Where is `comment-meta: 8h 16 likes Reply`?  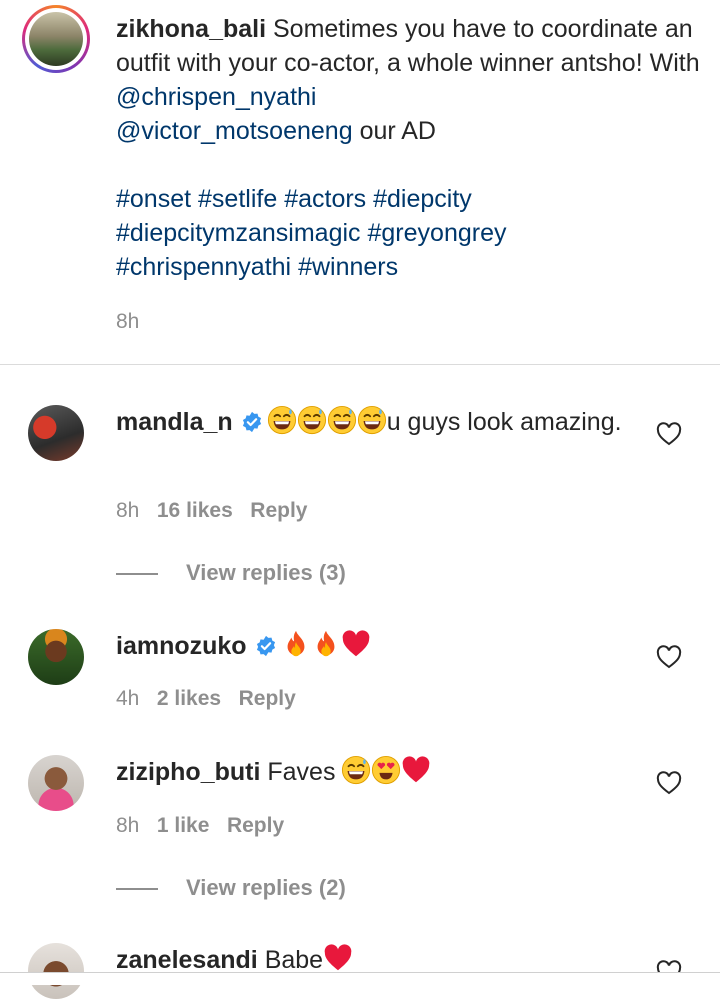 comment-meta: 8h 16 likes Reply is located at coordinates (211, 511).